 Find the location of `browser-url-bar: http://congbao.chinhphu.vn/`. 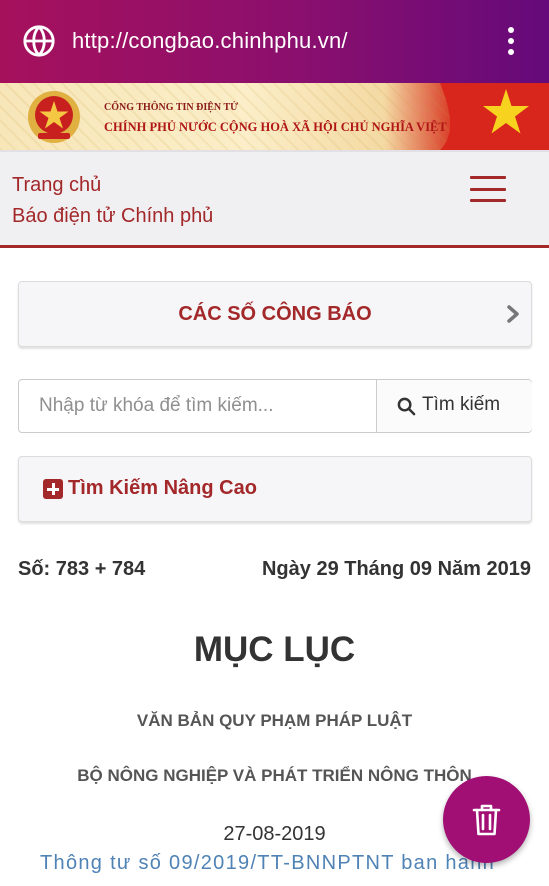

browser-url-bar: http://congbao.chinhphu.vn/ is located at coordinates (274, 41).